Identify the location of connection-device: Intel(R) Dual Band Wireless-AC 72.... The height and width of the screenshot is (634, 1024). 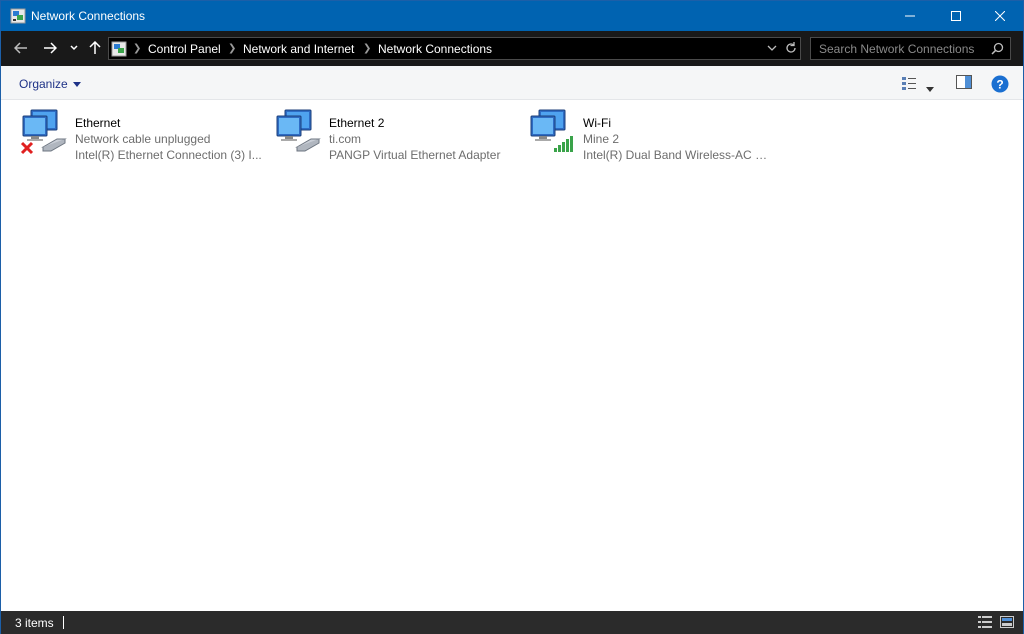
(677, 155).